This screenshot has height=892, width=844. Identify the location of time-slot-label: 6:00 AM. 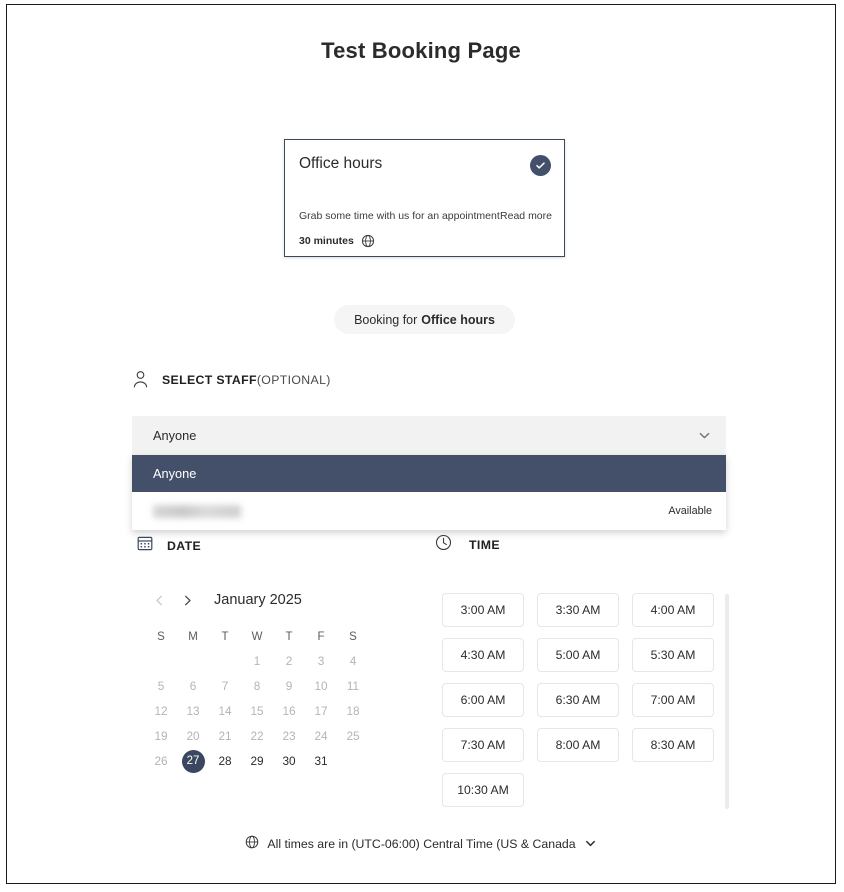
(483, 700).